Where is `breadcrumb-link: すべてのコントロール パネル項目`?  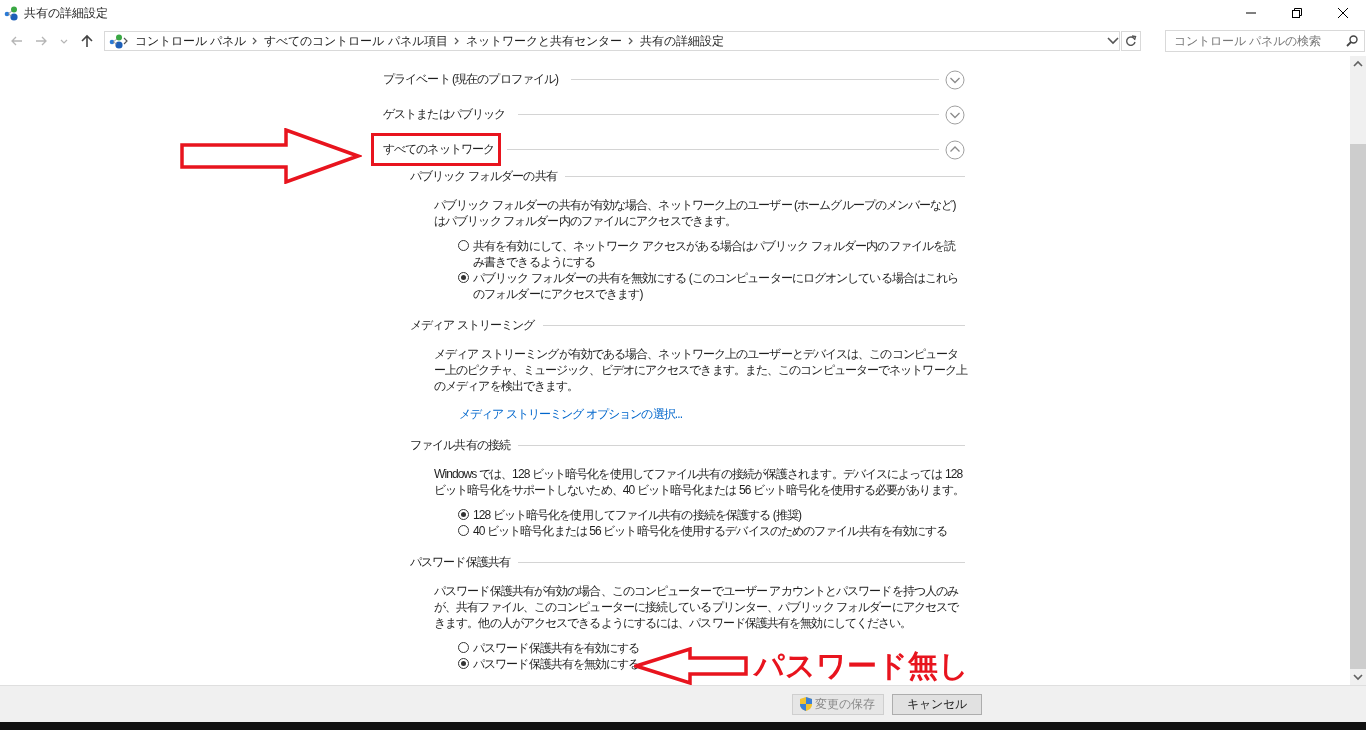 breadcrumb-link: すべてのコントロール パネル項目 is located at coordinates (356, 41).